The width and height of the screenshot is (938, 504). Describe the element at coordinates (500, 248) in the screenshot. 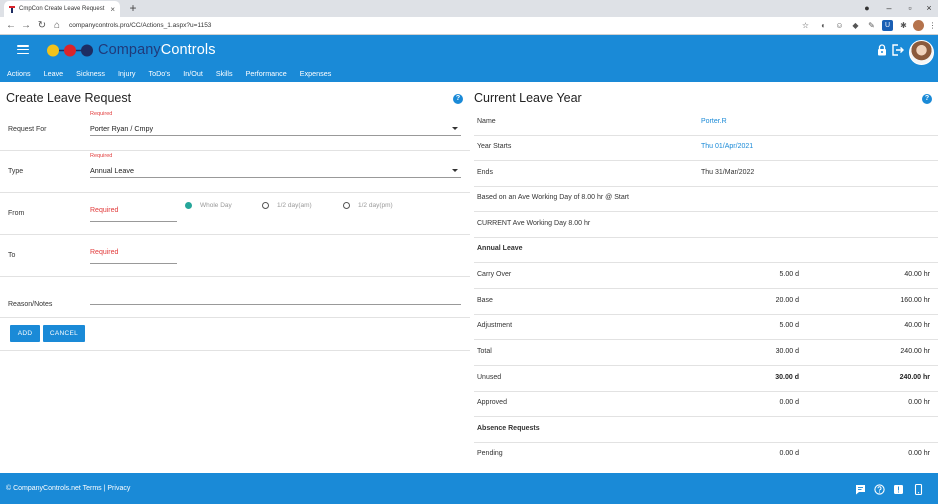

I see `annual-leave-heading: Annual Leave` at that location.